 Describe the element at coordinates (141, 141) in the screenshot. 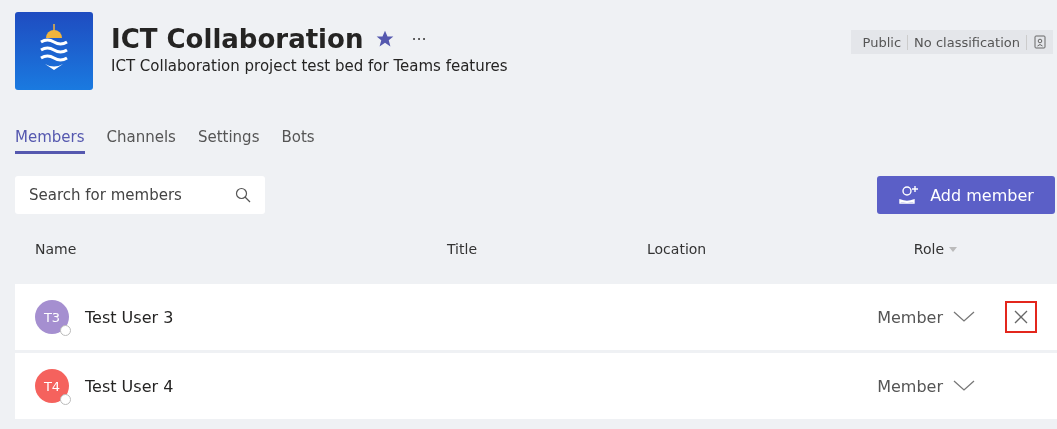

I see `tab: Channels` at that location.